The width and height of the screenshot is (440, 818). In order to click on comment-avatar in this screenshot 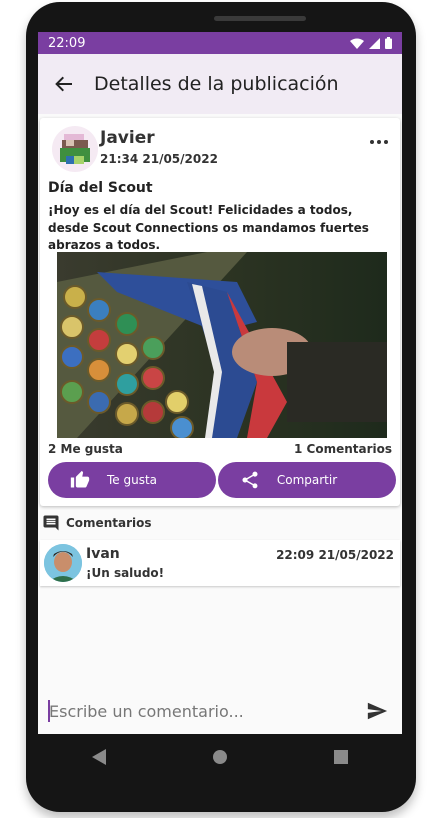, I will do `click(63, 563)`.